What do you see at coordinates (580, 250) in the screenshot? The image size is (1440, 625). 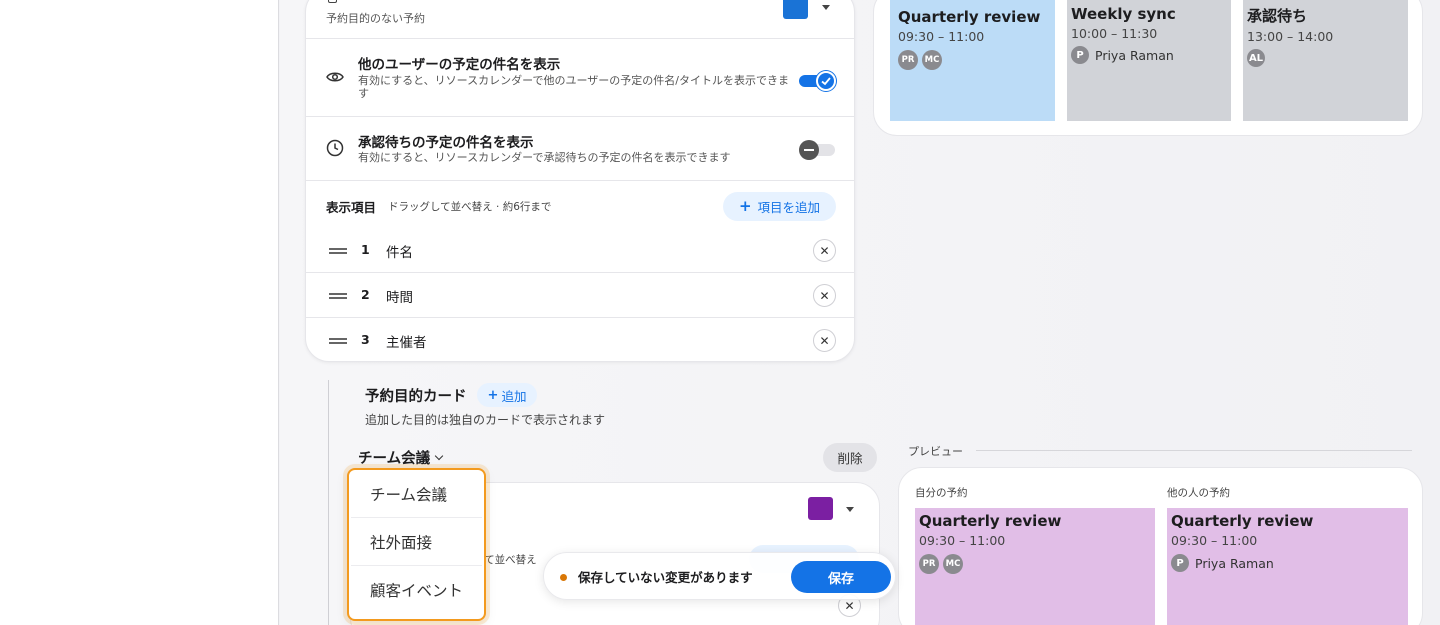 I see `list-item: 1 件名 ✕` at bounding box center [580, 250].